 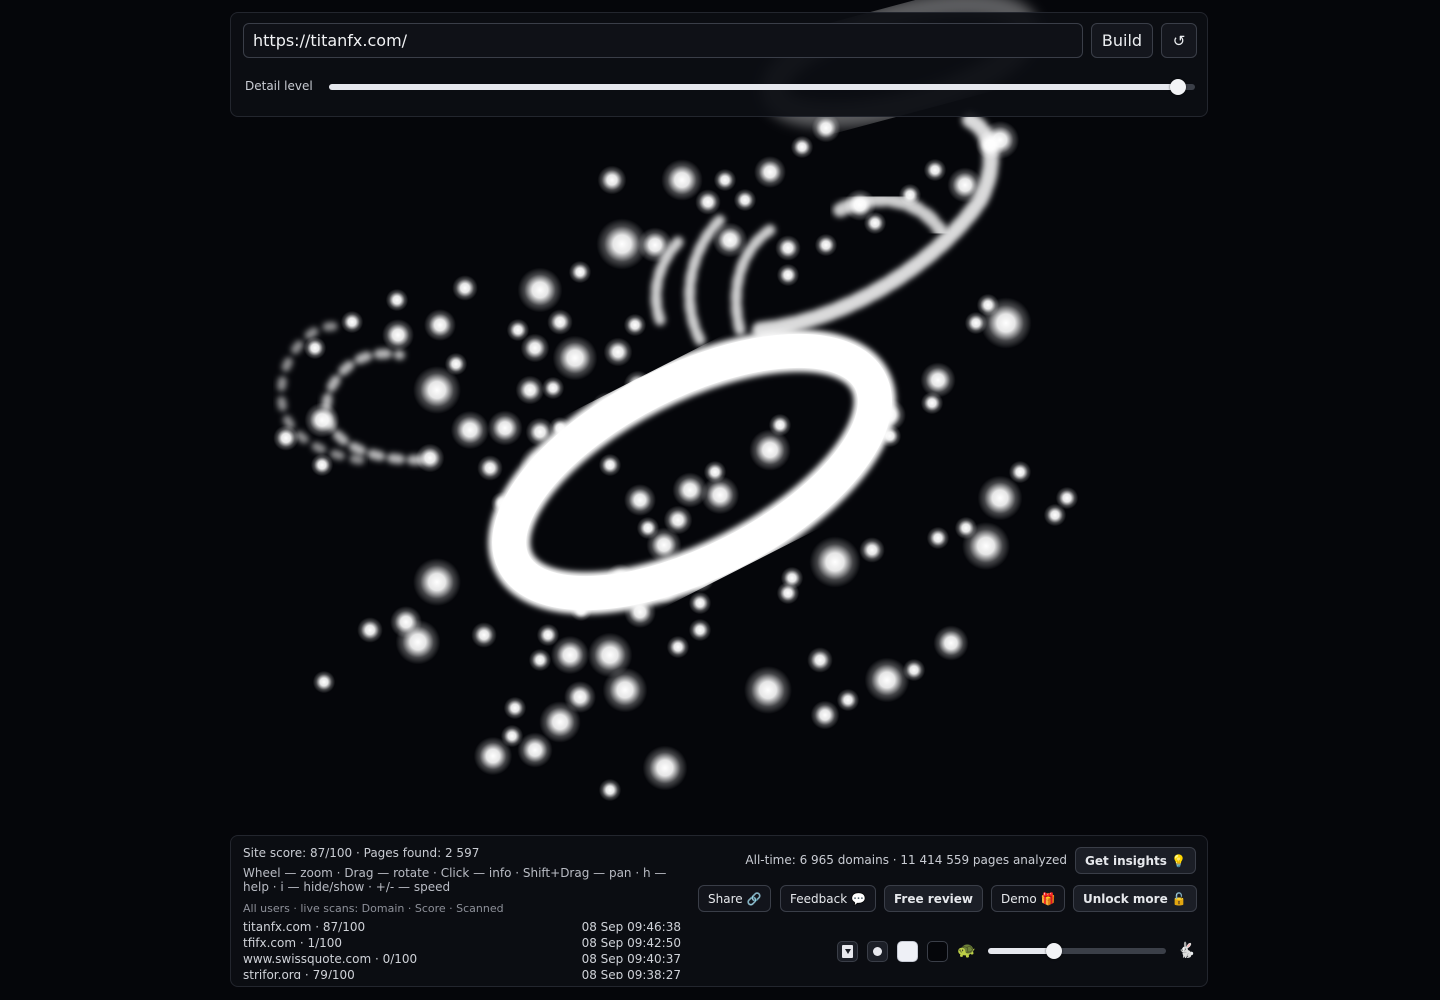 What do you see at coordinates (735, 898) in the screenshot?
I see `share-button: Share 🔗` at bounding box center [735, 898].